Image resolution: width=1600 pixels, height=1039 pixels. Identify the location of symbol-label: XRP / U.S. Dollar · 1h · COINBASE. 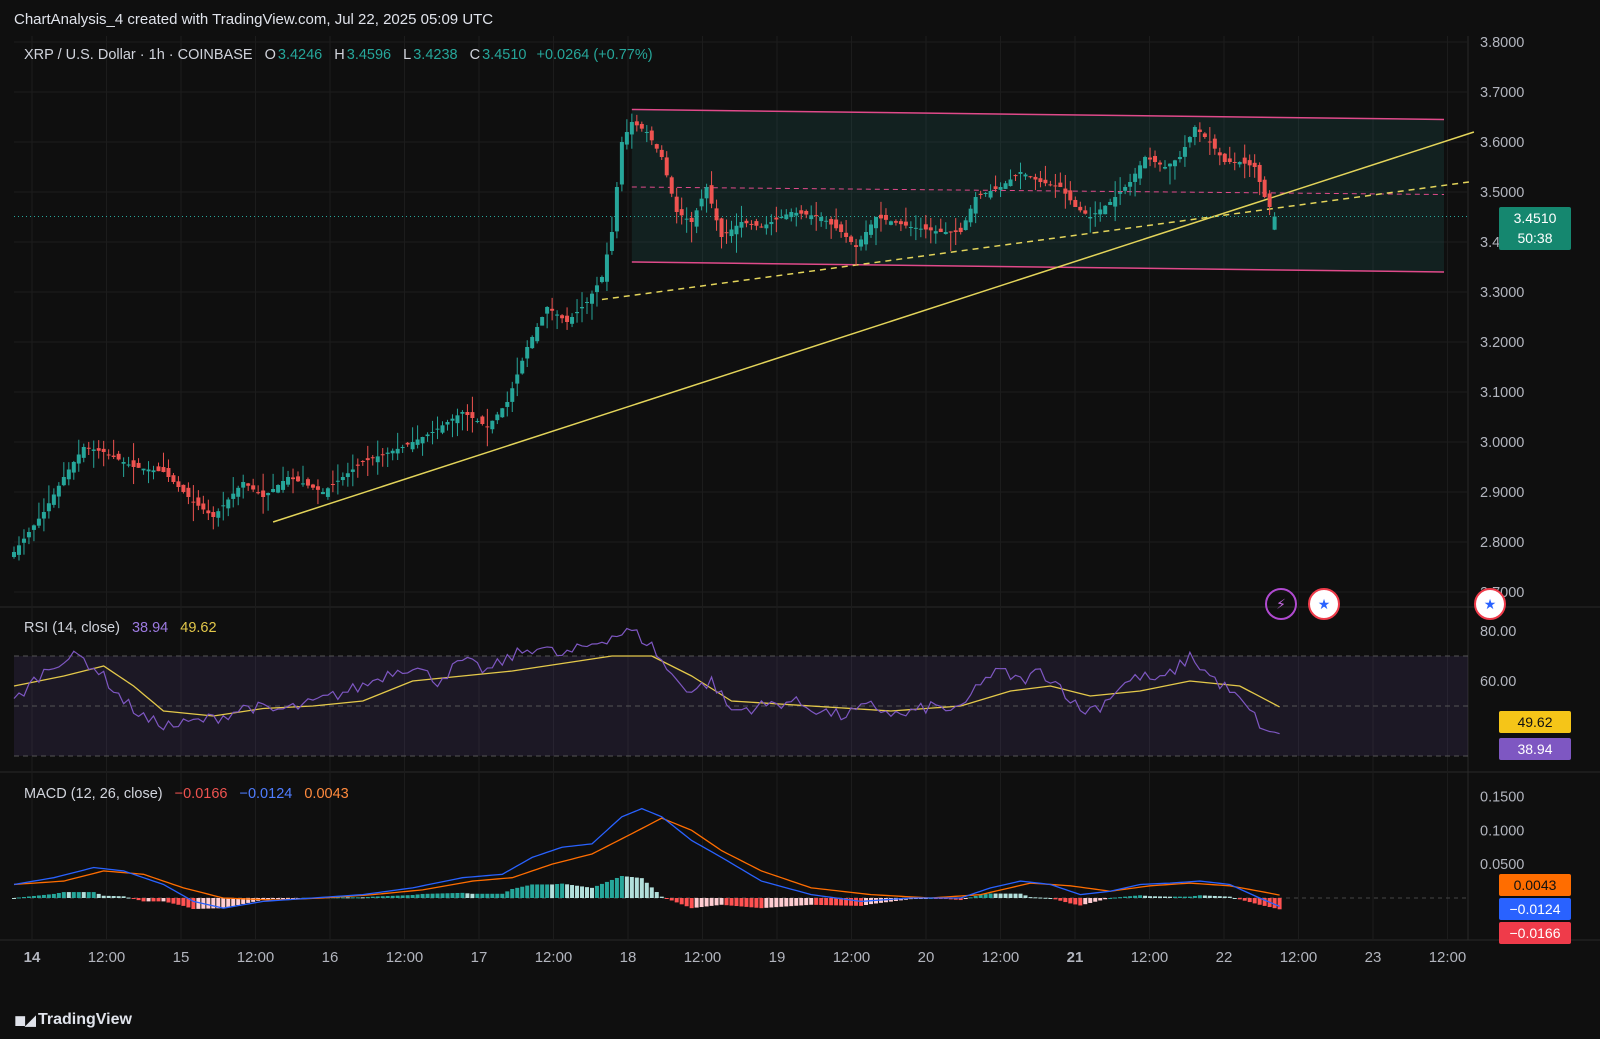
(138, 55).